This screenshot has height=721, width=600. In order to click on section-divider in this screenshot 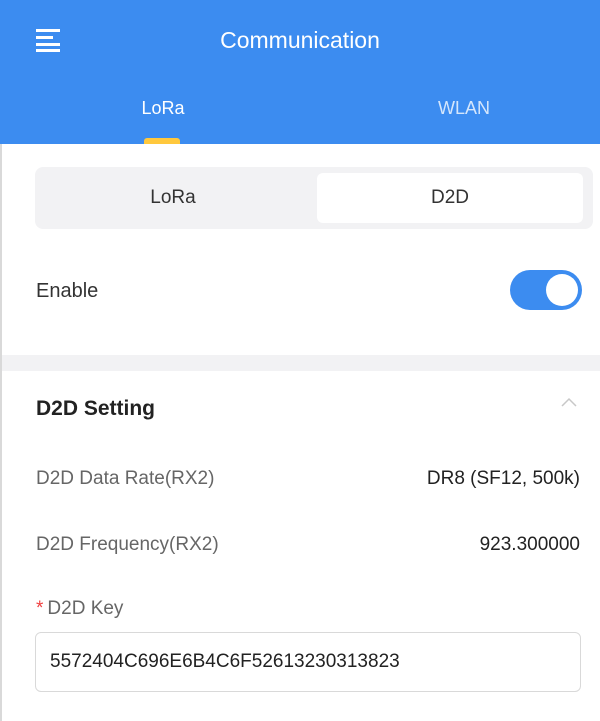, I will do `click(301, 363)`.